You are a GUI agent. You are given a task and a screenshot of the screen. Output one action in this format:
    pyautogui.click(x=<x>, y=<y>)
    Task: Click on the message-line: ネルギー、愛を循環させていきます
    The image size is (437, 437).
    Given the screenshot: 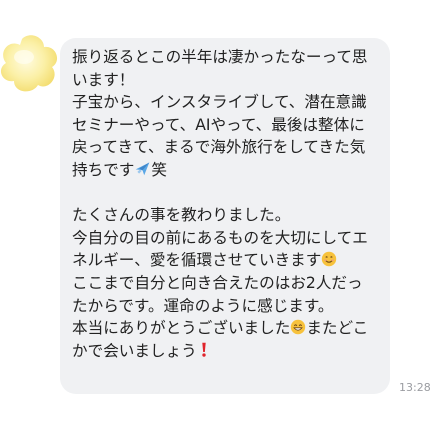 What is the action you would take?
    pyautogui.click(x=226, y=260)
    